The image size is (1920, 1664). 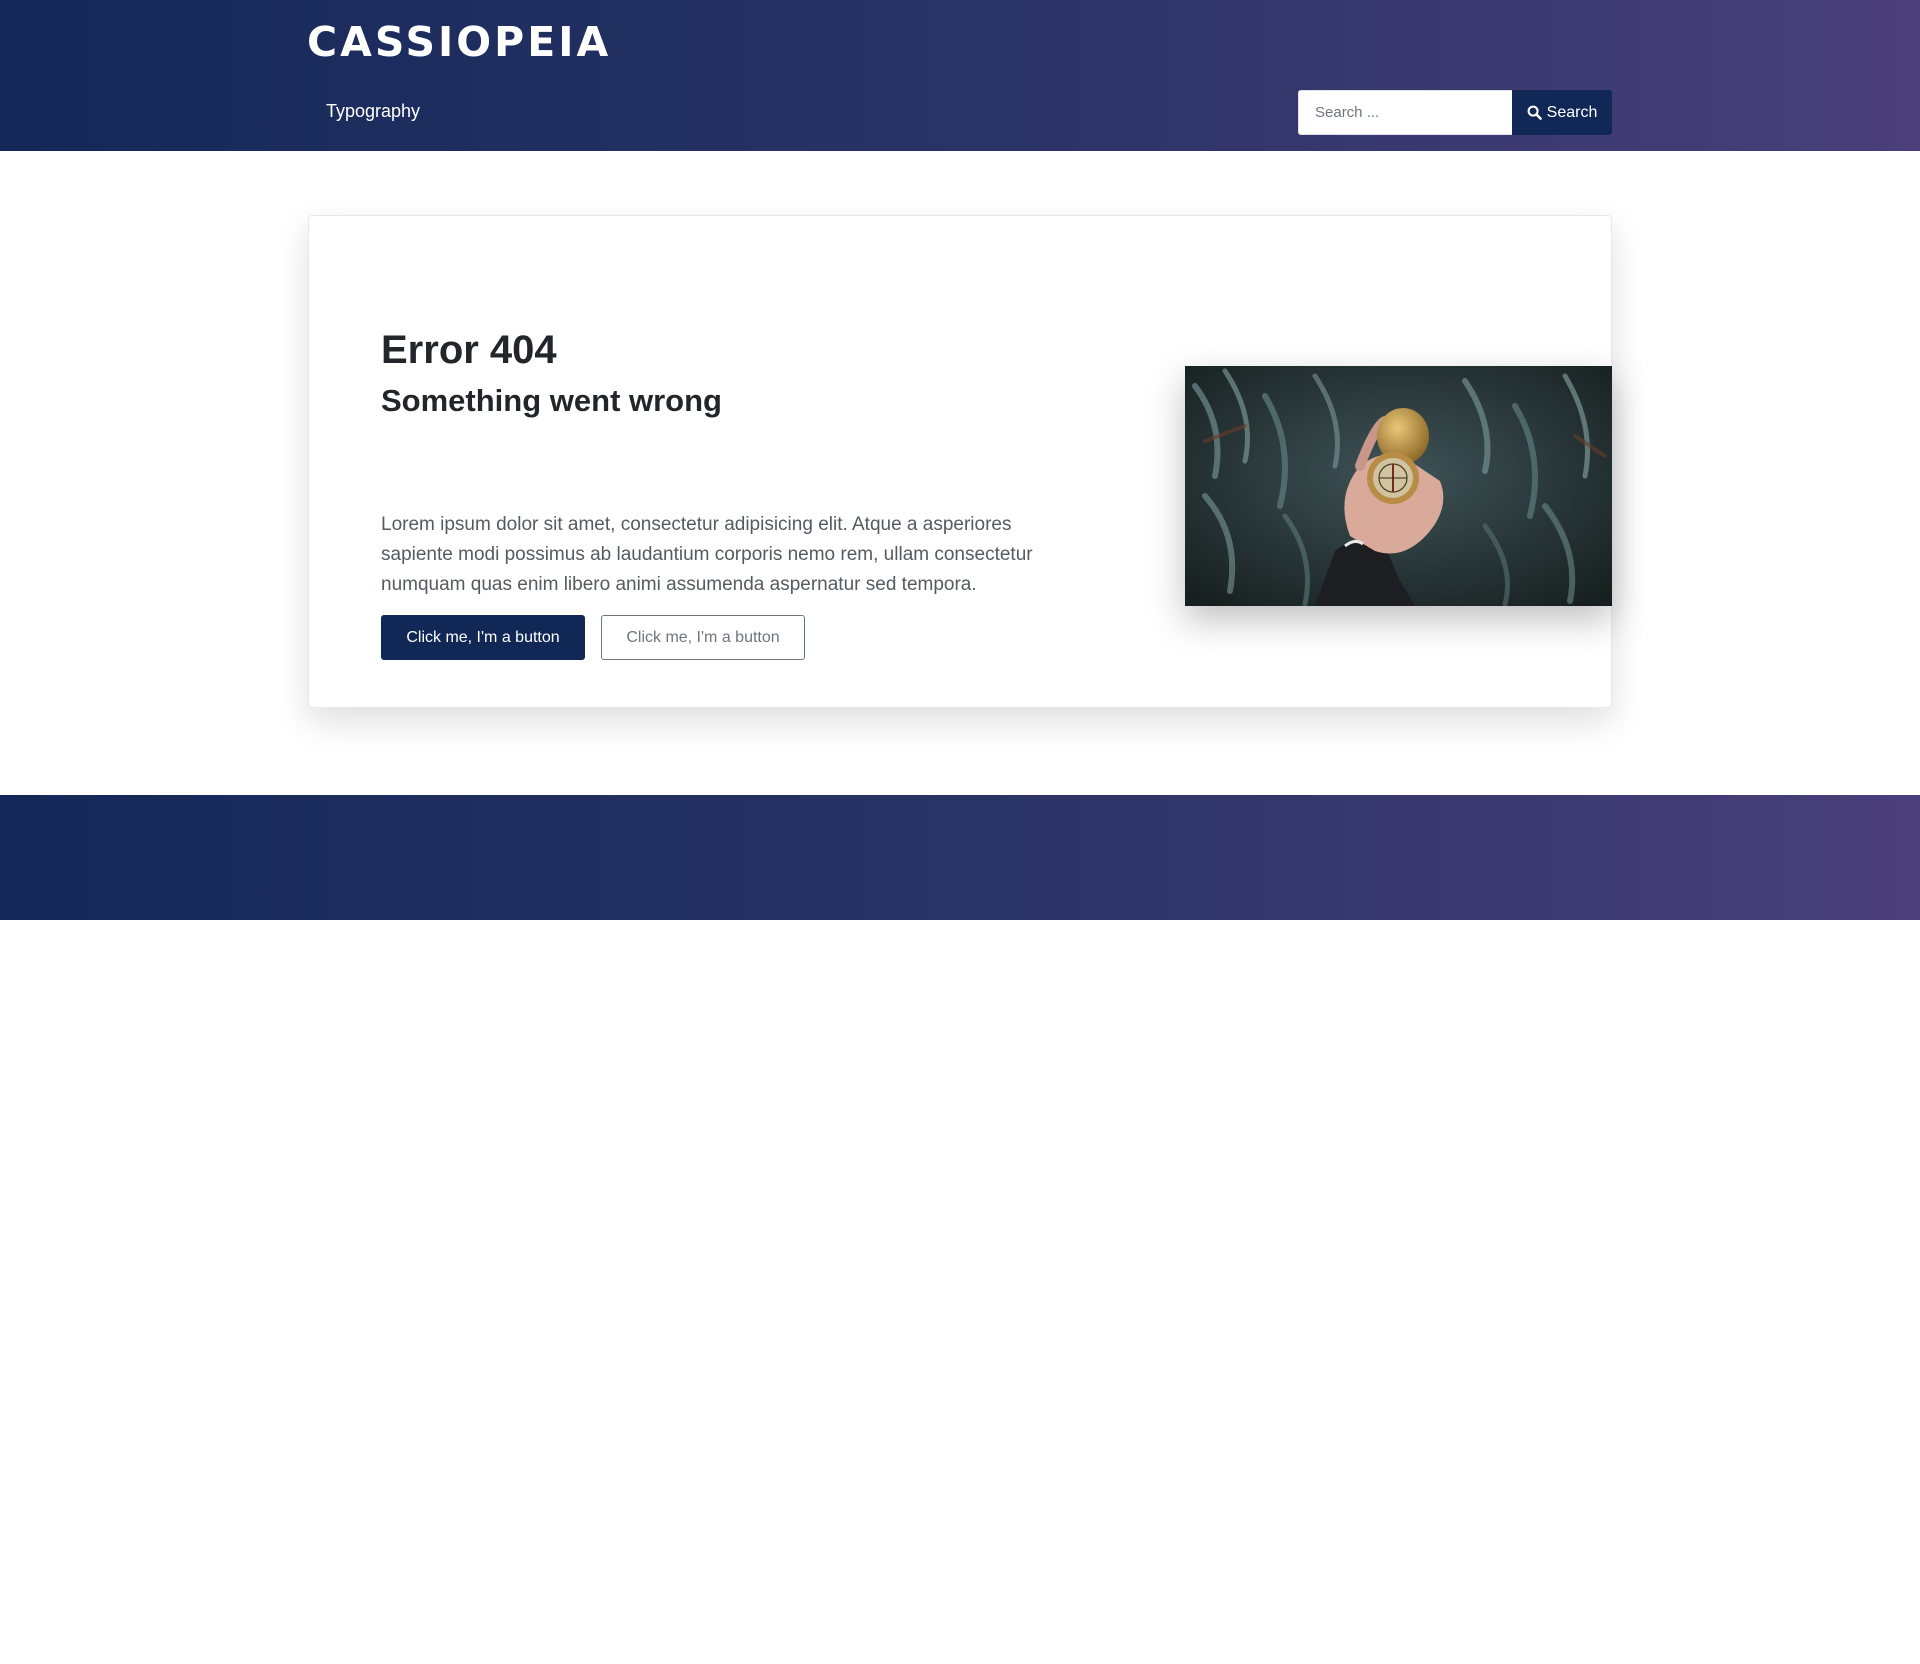 What do you see at coordinates (551, 400) in the screenshot?
I see `page-subtitle: Something went wrong` at bounding box center [551, 400].